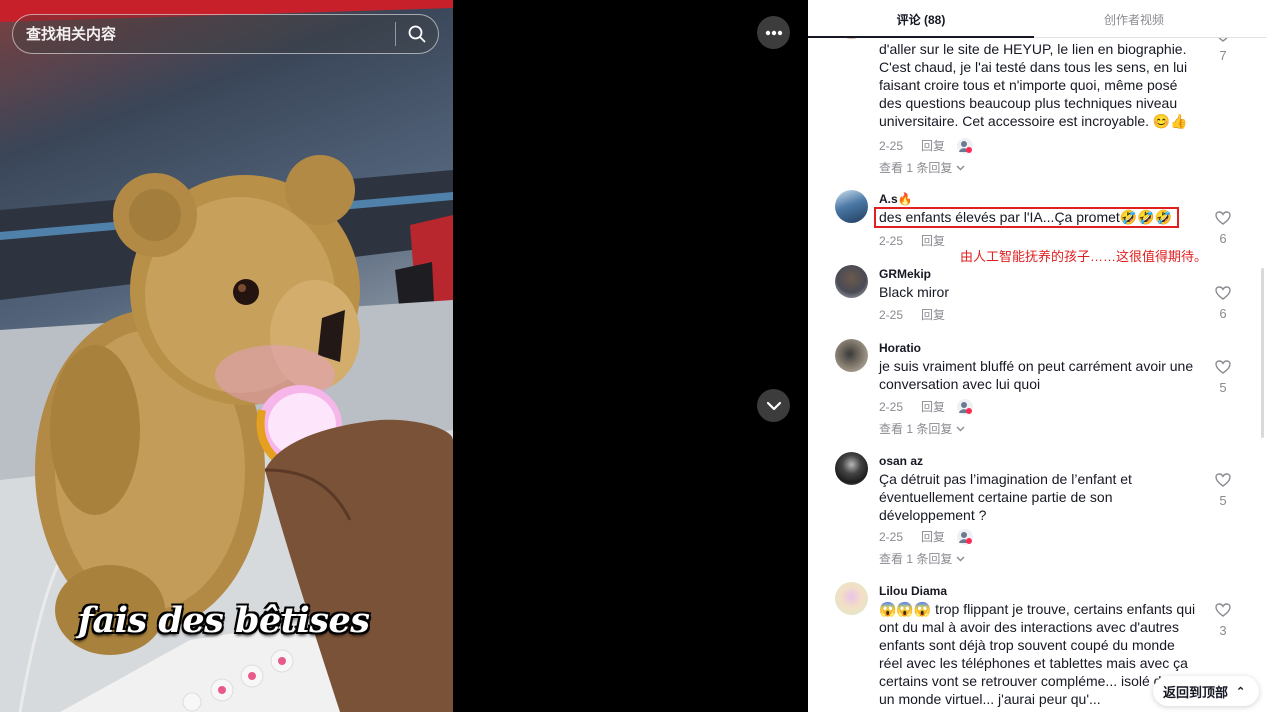  What do you see at coordinates (913, 591) in the screenshot?
I see `comment-username: Lilou Diama` at bounding box center [913, 591].